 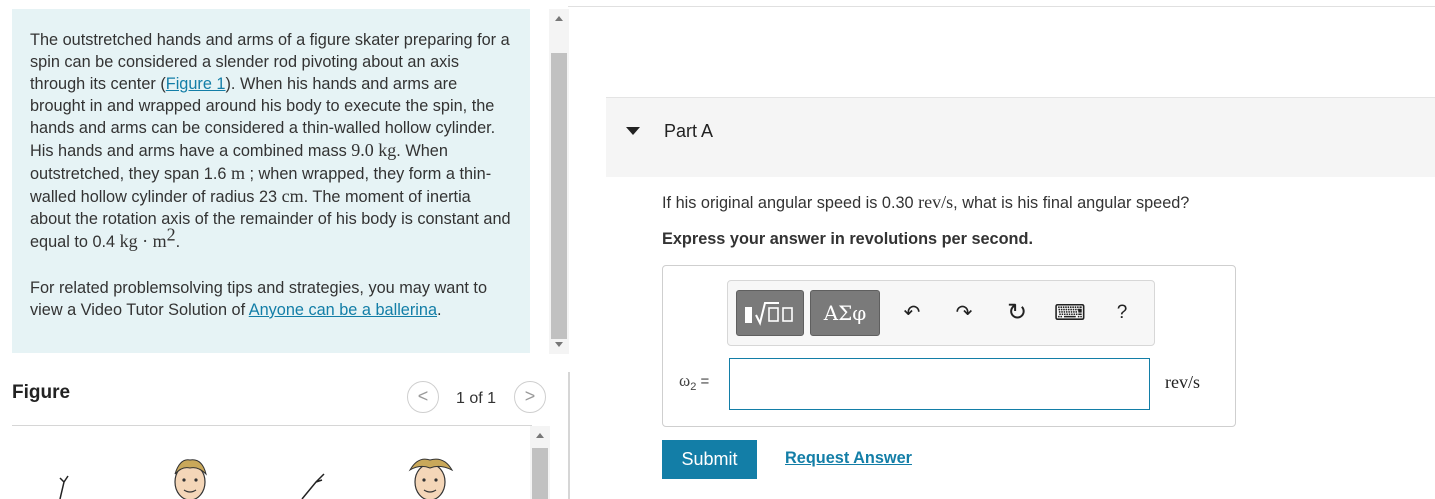 I want to click on inertia-exponent: 2, so click(x=171, y=234).